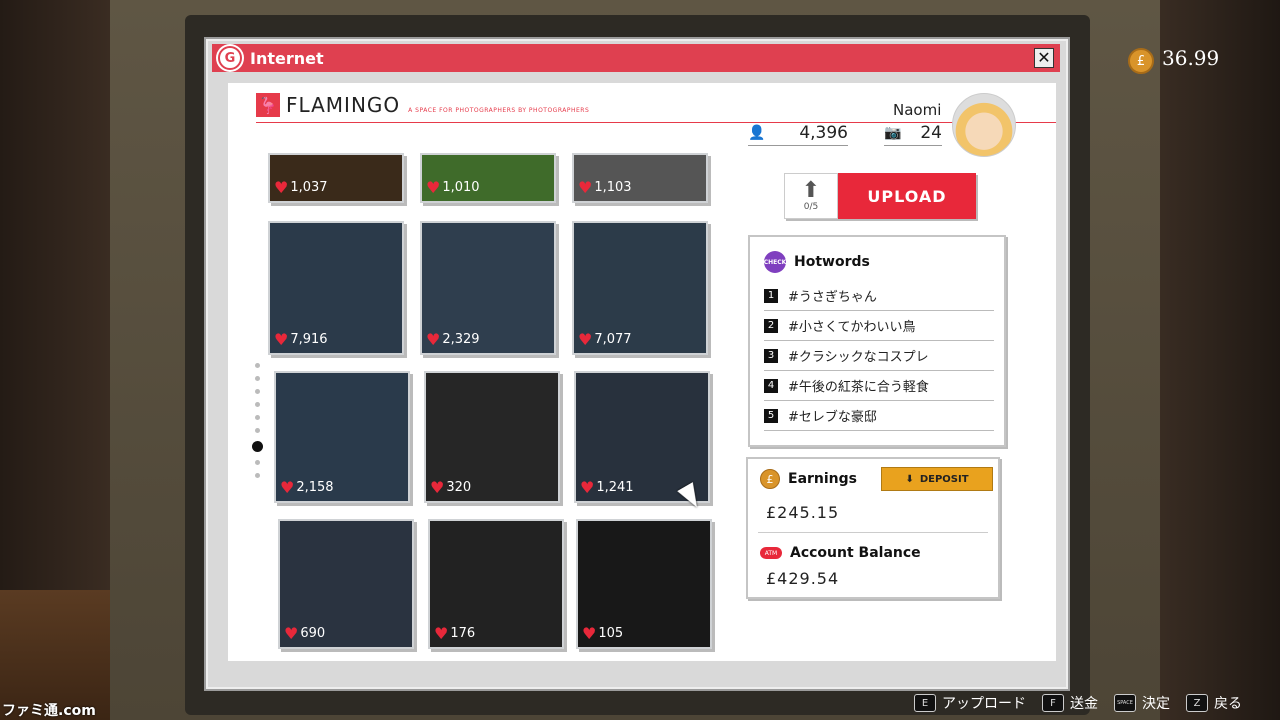 This screenshot has width=1280, height=720. What do you see at coordinates (343, 105) in the screenshot?
I see `site-name: FLAMINGO` at bounding box center [343, 105].